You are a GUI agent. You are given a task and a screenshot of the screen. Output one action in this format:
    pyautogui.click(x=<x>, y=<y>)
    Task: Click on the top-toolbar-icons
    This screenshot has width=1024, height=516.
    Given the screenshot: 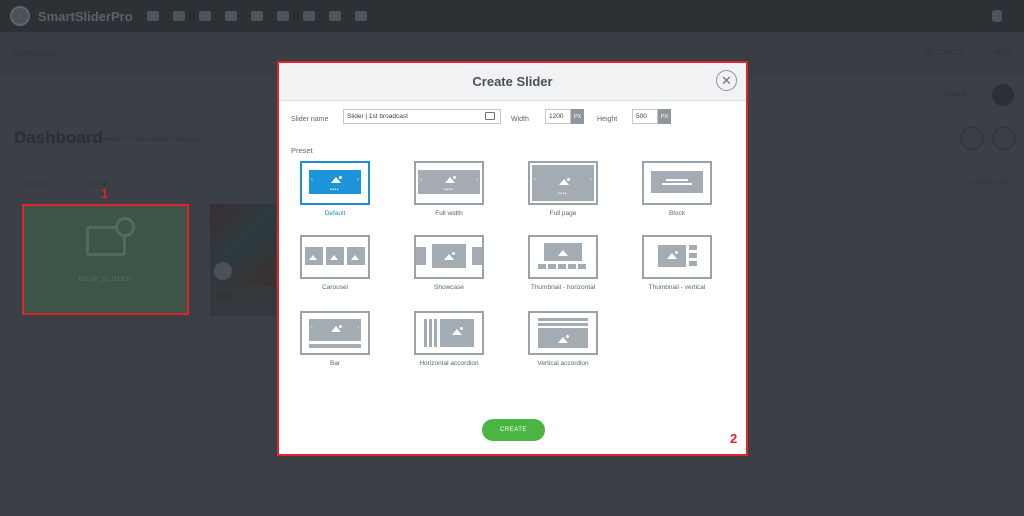 What is the action you would take?
    pyautogui.click(x=256, y=16)
    